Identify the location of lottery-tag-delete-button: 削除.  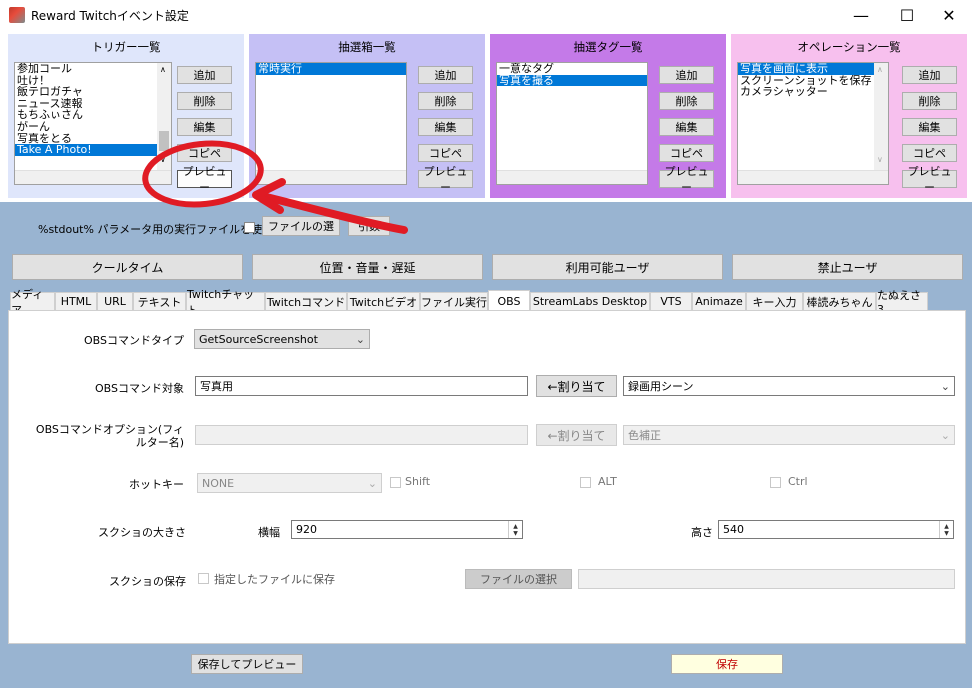
(686, 101).